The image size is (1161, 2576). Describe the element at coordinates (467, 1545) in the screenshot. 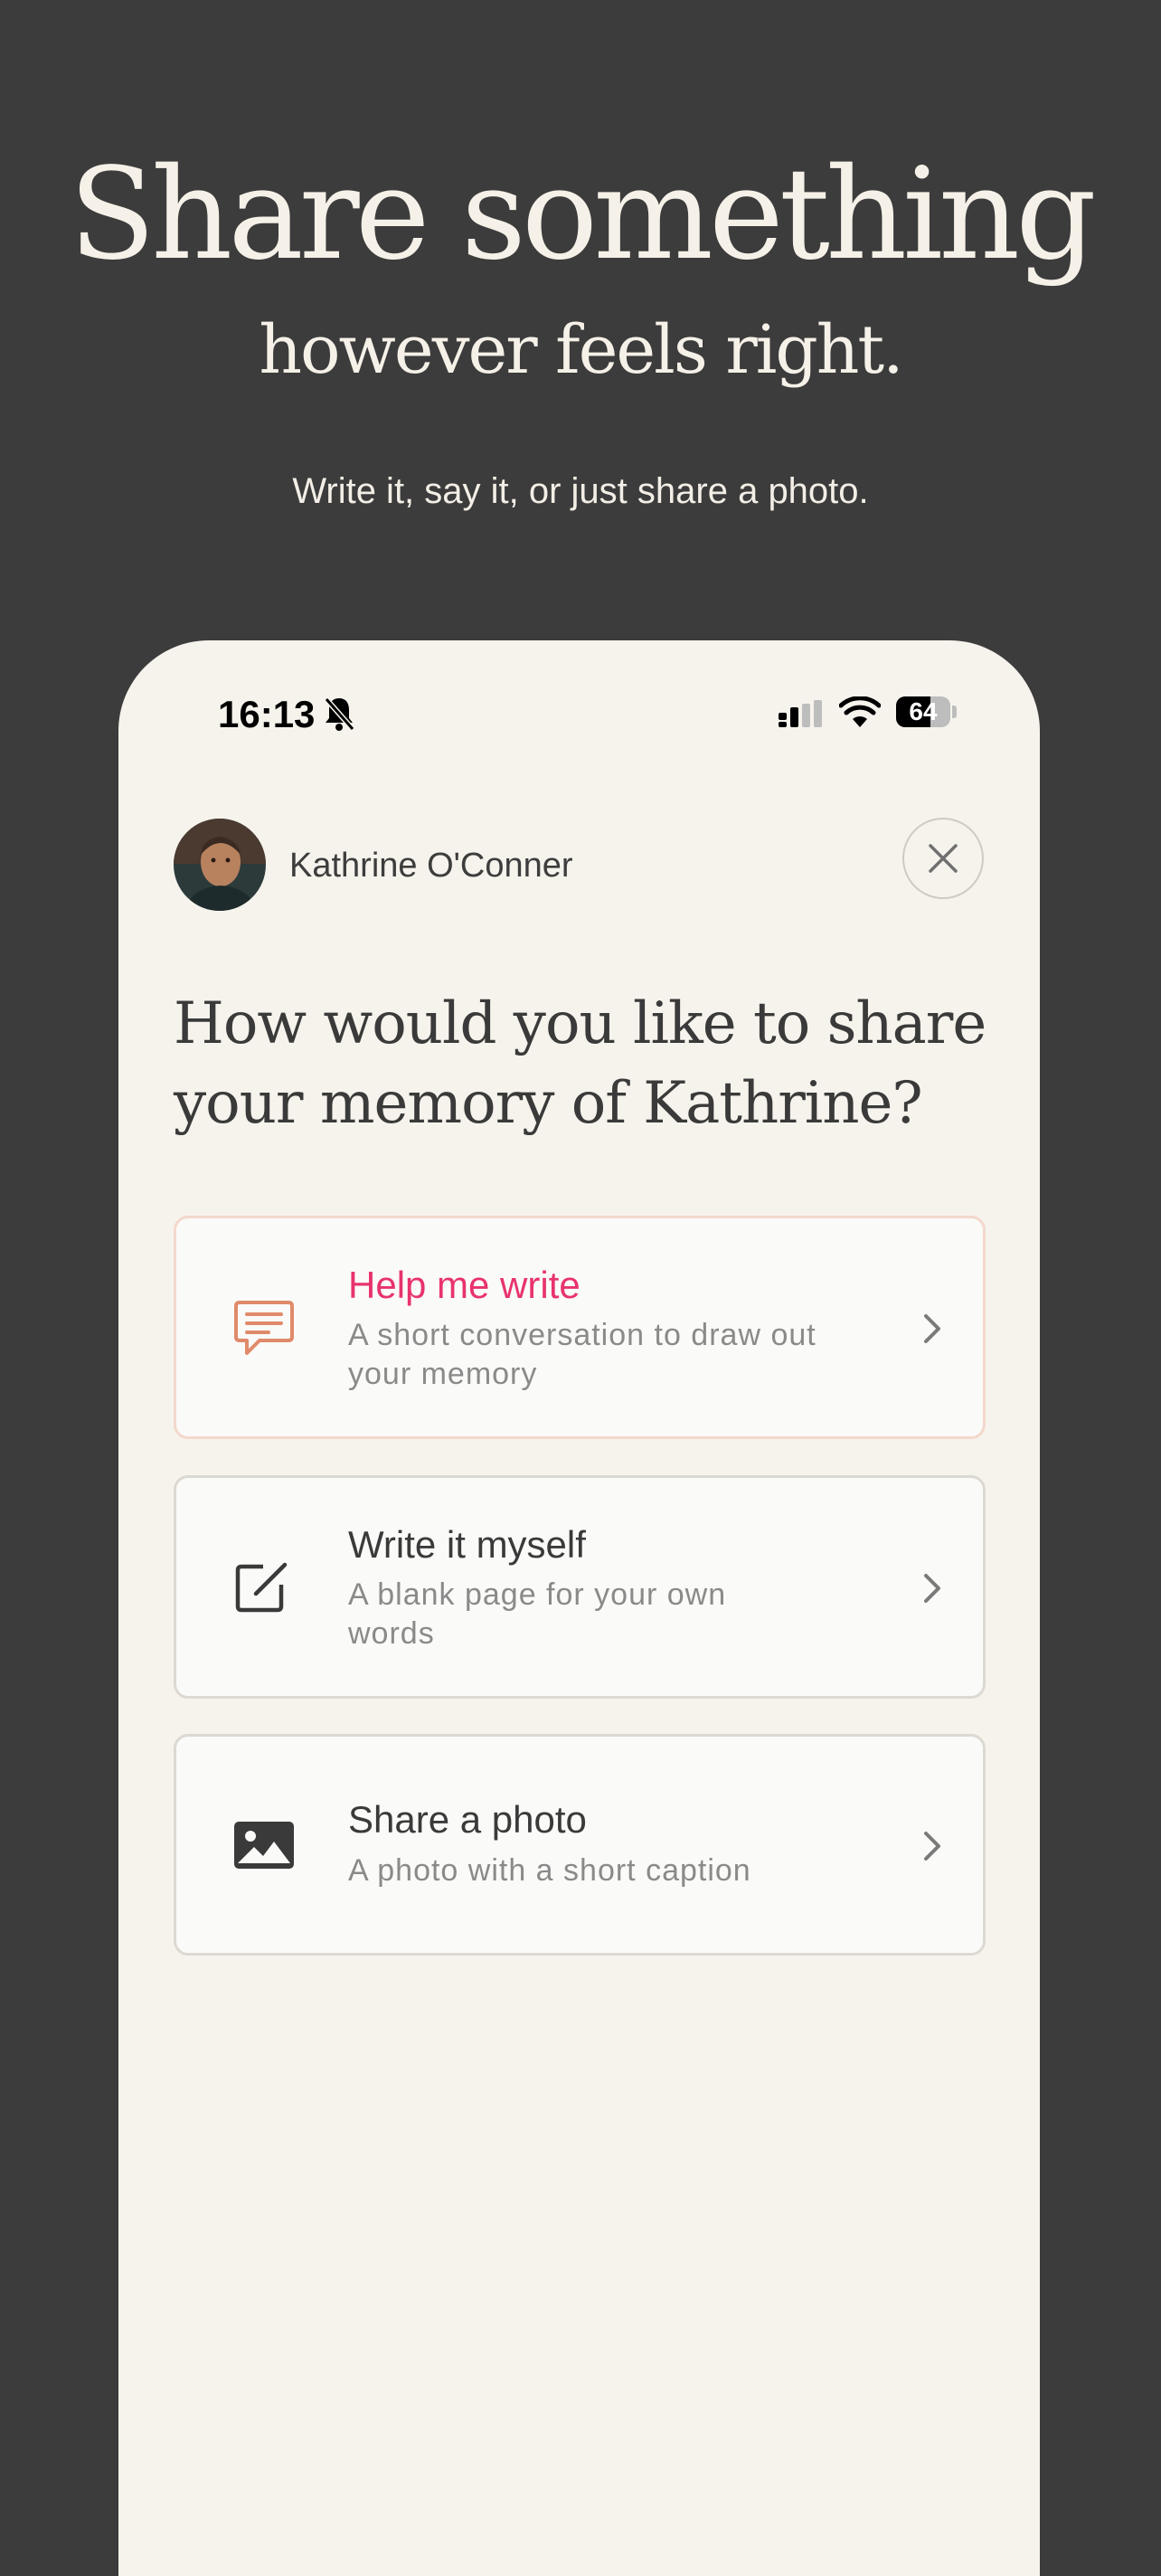

I see `option-title: Write it myself` at that location.